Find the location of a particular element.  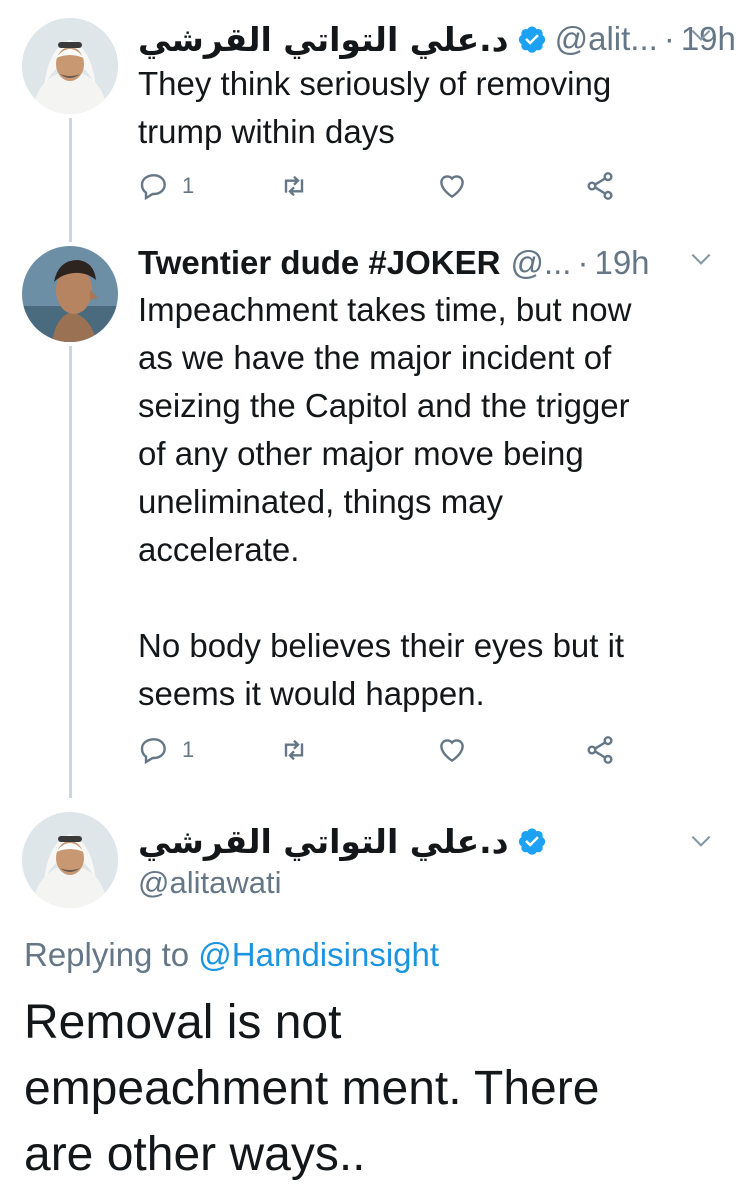

replying-to: Replying to @Hamdisinsight is located at coordinates (231, 955).